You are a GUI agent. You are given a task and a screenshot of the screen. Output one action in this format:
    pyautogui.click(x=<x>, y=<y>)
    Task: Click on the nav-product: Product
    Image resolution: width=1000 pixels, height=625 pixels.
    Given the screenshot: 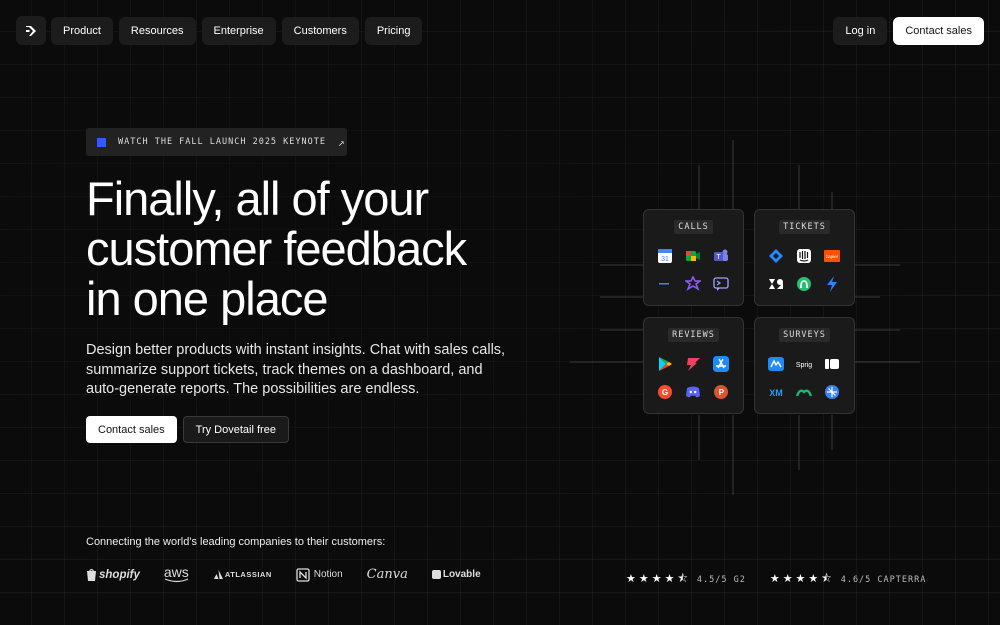 What is the action you would take?
    pyautogui.click(x=82, y=30)
    